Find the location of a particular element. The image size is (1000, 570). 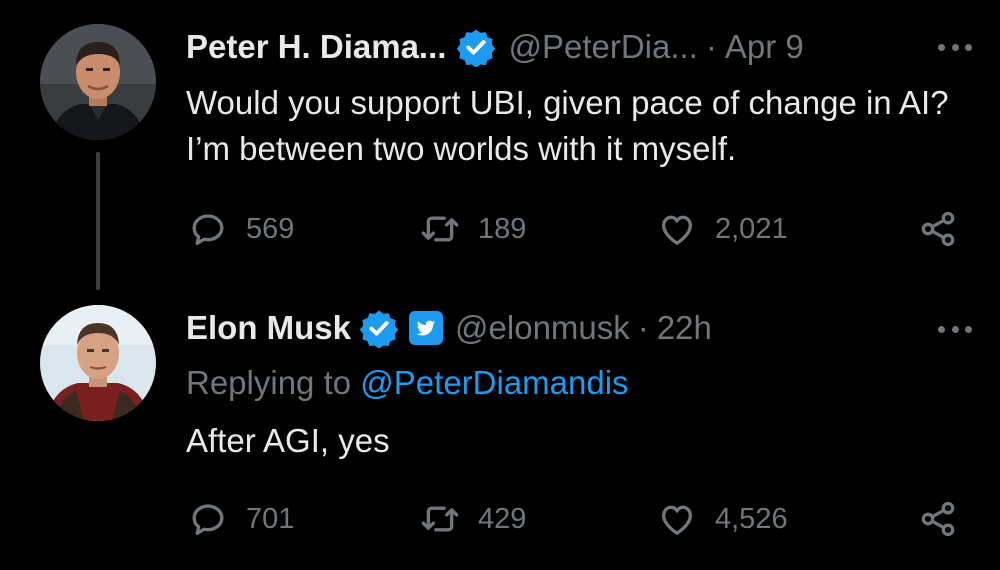

twitter-bird-icon is located at coordinates (426, 328).